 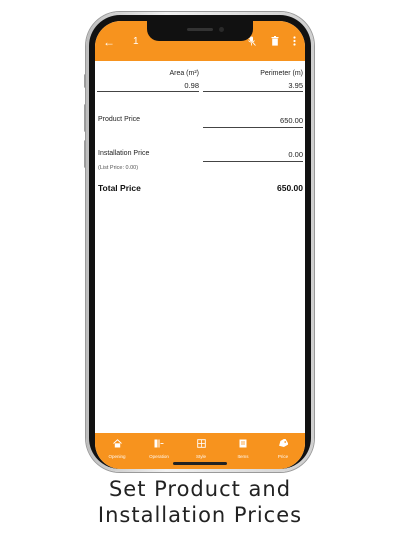 What do you see at coordinates (254, 120) in the screenshot?
I see `product-price-field: 650.00` at bounding box center [254, 120].